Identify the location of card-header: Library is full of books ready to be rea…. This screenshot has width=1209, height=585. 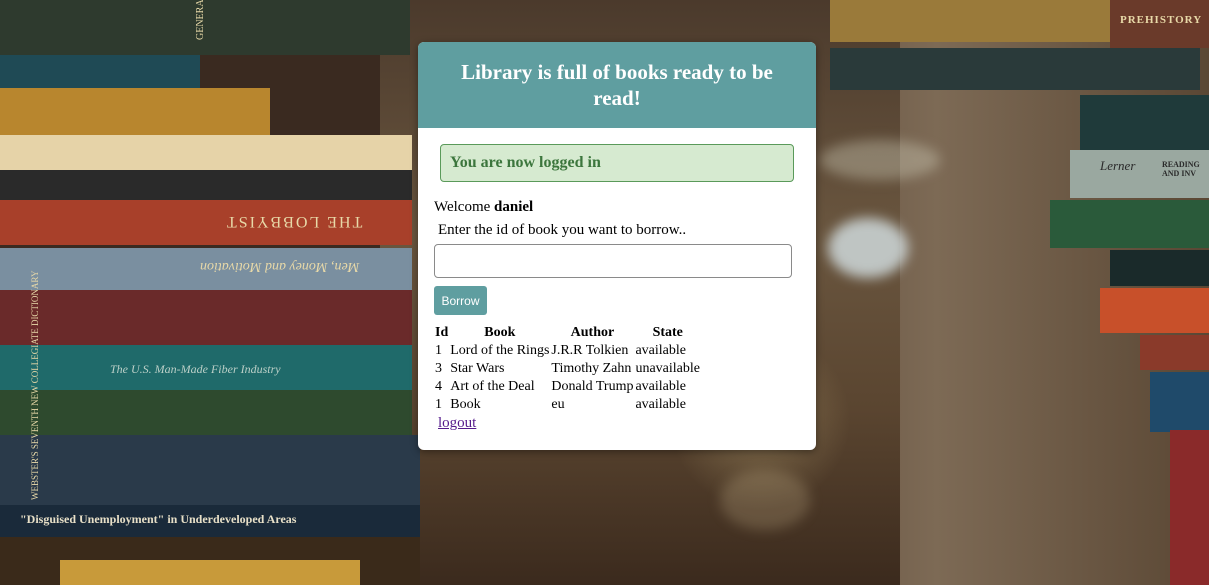
(617, 85).